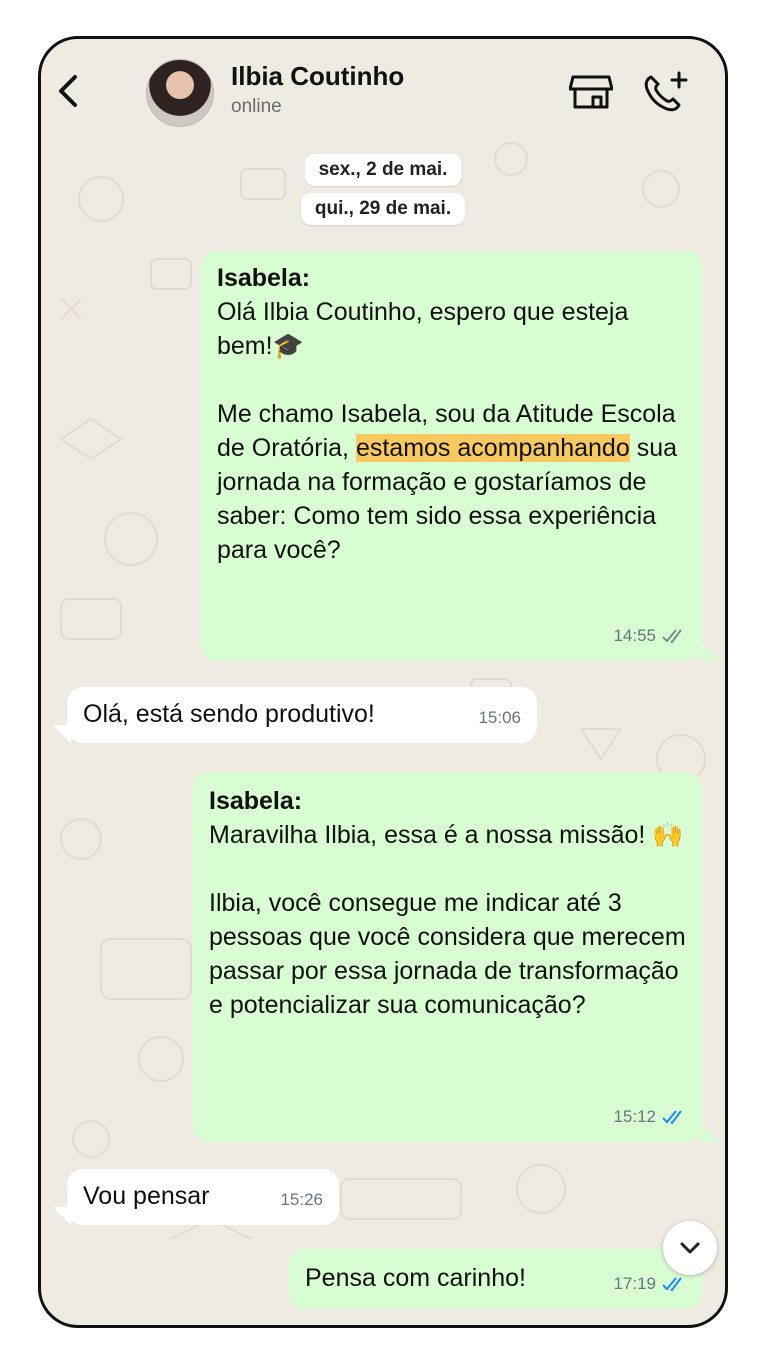 The width and height of the screenshot is (768, 1365). What do you see at coordinates (68, 91) in the screenshot?
I see `back-chevron-icon` at bounding box center [68, 91].